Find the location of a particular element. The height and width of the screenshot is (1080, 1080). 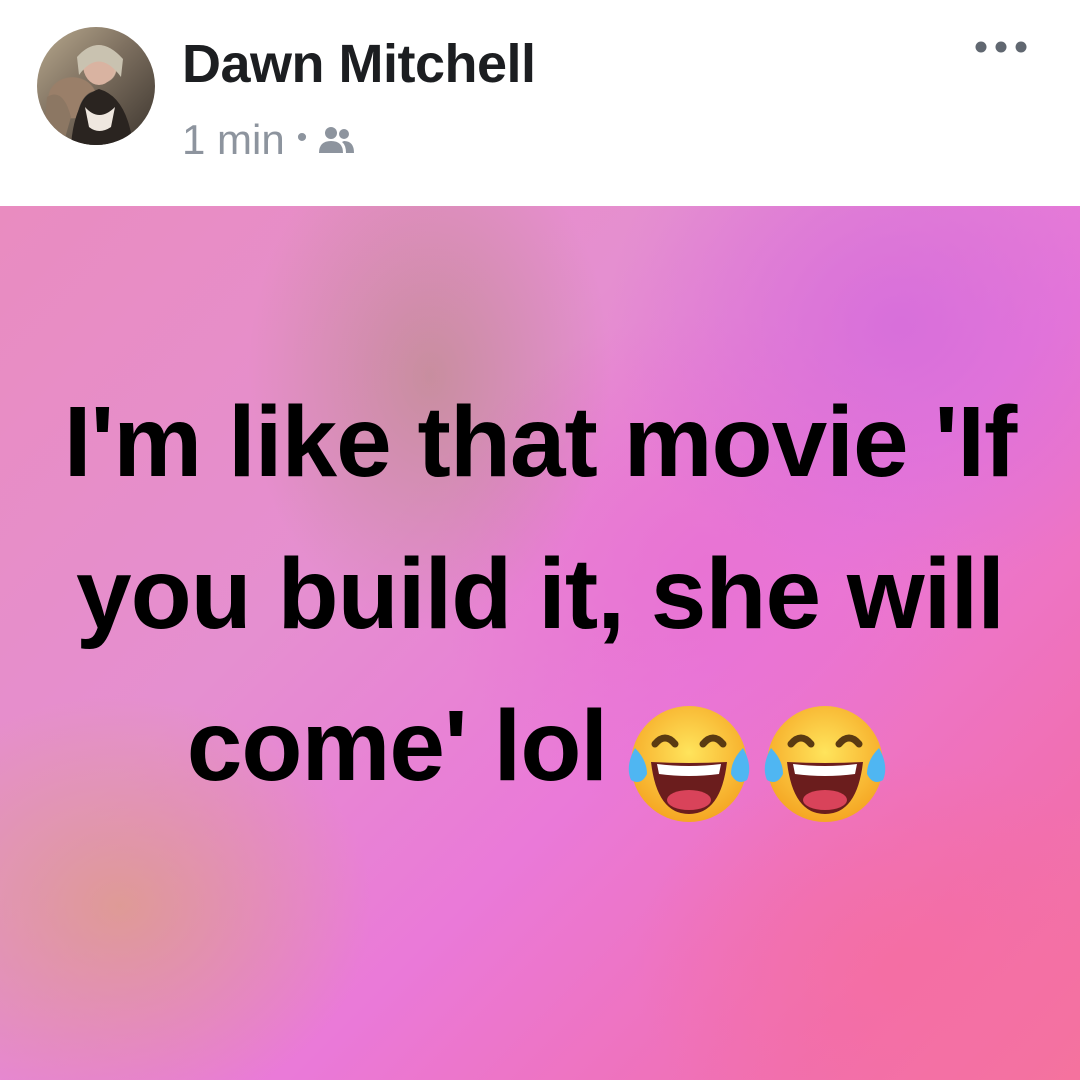

emoji-group is located at coordinates (757, 756).